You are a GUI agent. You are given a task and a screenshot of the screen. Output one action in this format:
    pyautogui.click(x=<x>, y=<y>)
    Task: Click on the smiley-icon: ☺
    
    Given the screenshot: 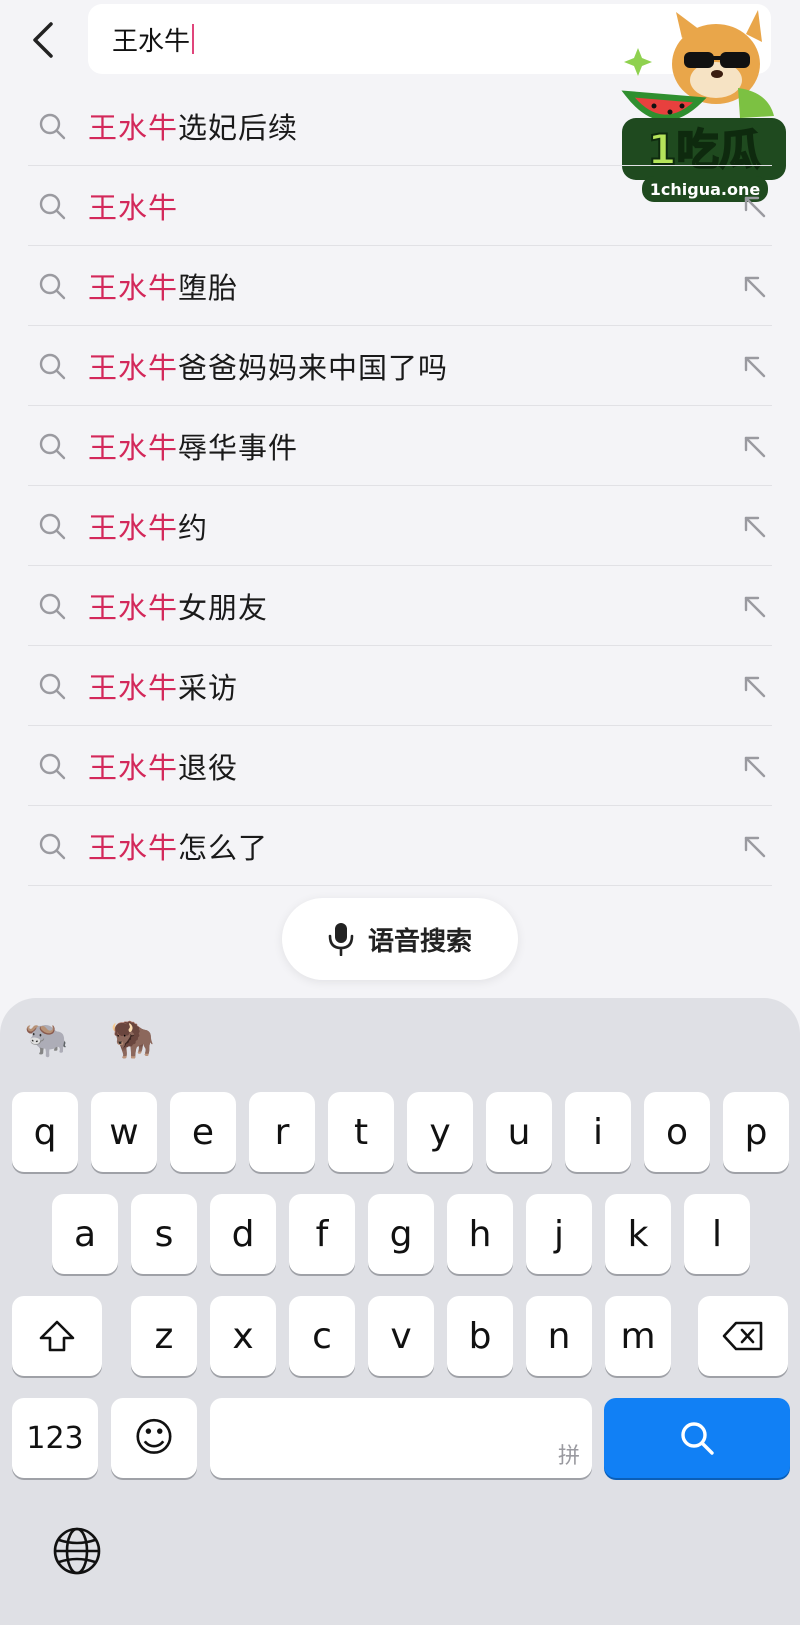 What is the action you would take?
    pyautogui.click(x=154, y=1438)
    